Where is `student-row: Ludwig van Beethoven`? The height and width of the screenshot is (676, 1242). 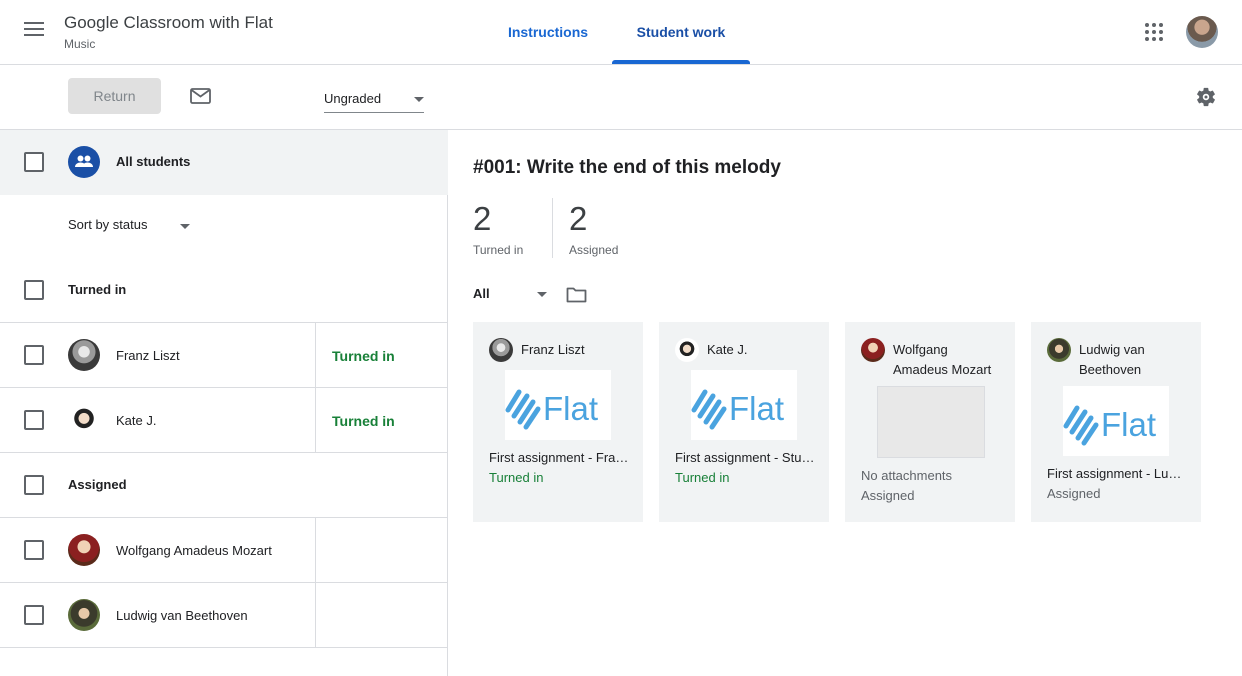
student-row: Ludwig van Beethoven is located at coordinates (224, 615).